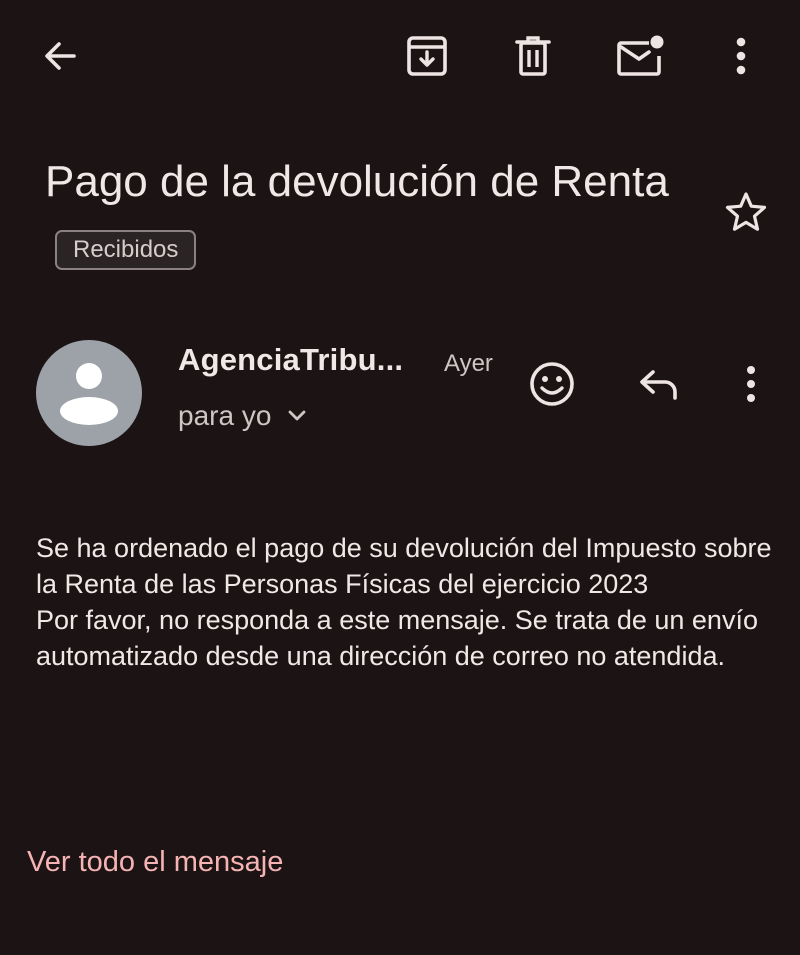 This screenshot has height=955, width=800. I want to click on reply-icon, so click(659, 384).